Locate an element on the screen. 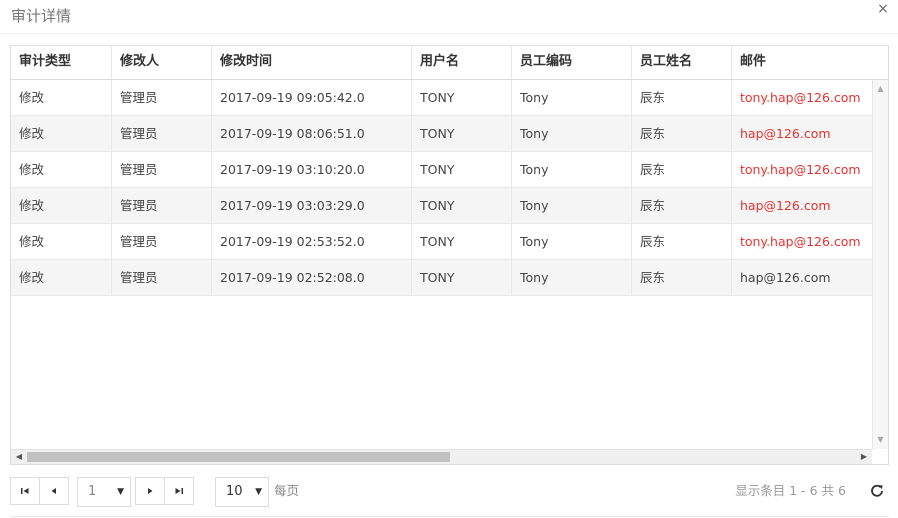 The image size is (898, 518). prev-page-icon is located at coordinates (54, 491).